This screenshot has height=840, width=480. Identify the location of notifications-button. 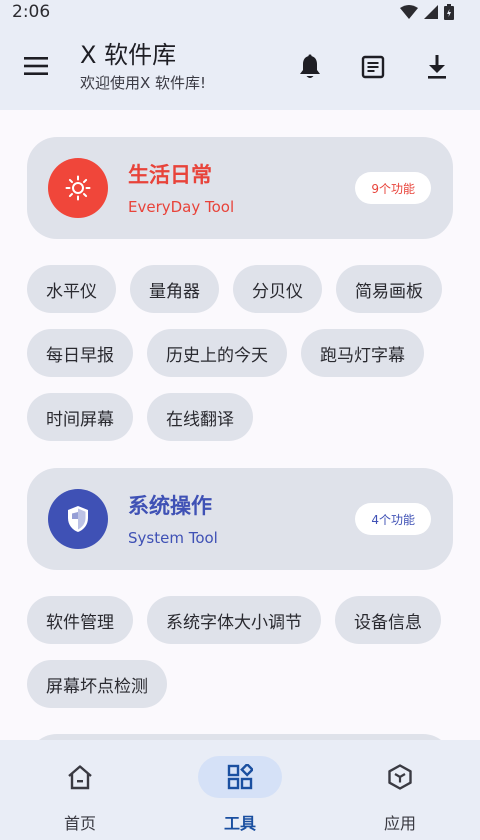
(310, 67).